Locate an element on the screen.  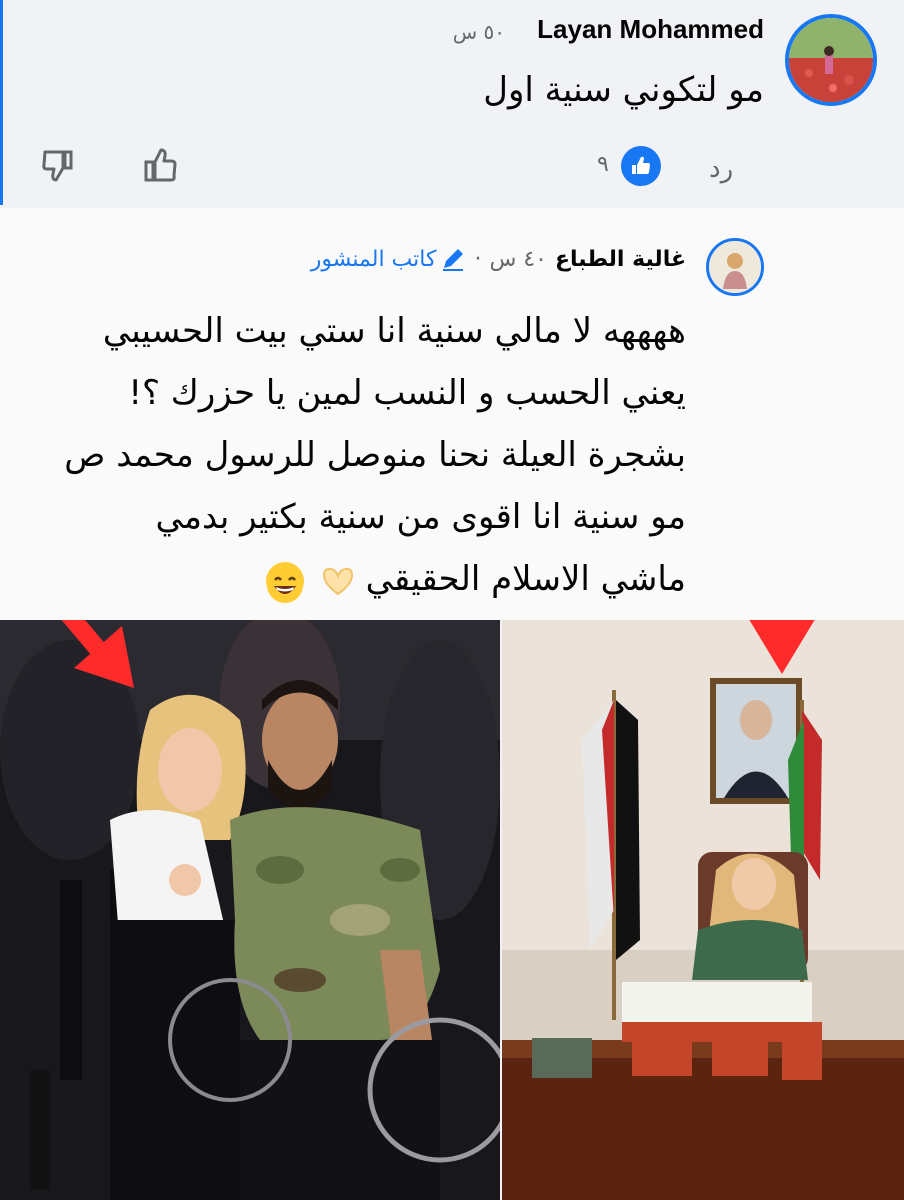
heart-hands-emoji-icon is located at coordinates (337, 581).